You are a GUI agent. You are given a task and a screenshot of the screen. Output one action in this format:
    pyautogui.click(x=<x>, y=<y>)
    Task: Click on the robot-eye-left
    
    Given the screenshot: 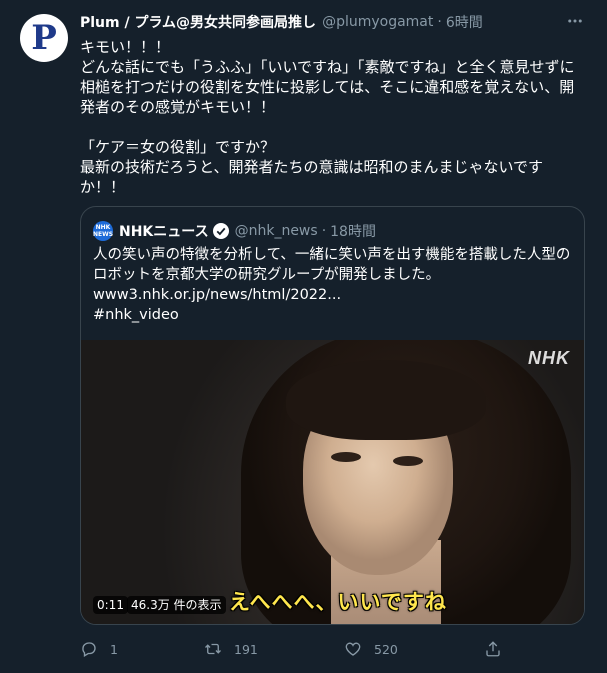 What is the action you would take?
    pyautogui.click(x=346, y=457)
    